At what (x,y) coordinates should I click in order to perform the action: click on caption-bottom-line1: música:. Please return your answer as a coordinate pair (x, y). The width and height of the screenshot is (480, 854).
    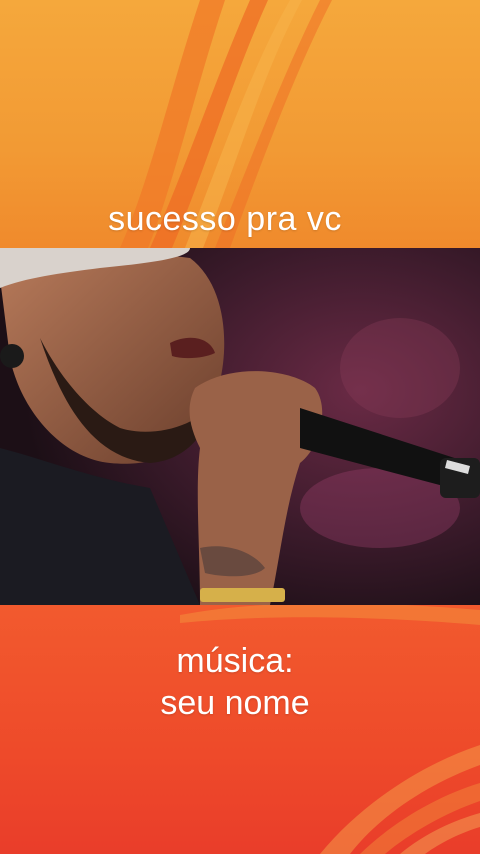
    Looking at the image, I should click on (235, 661).